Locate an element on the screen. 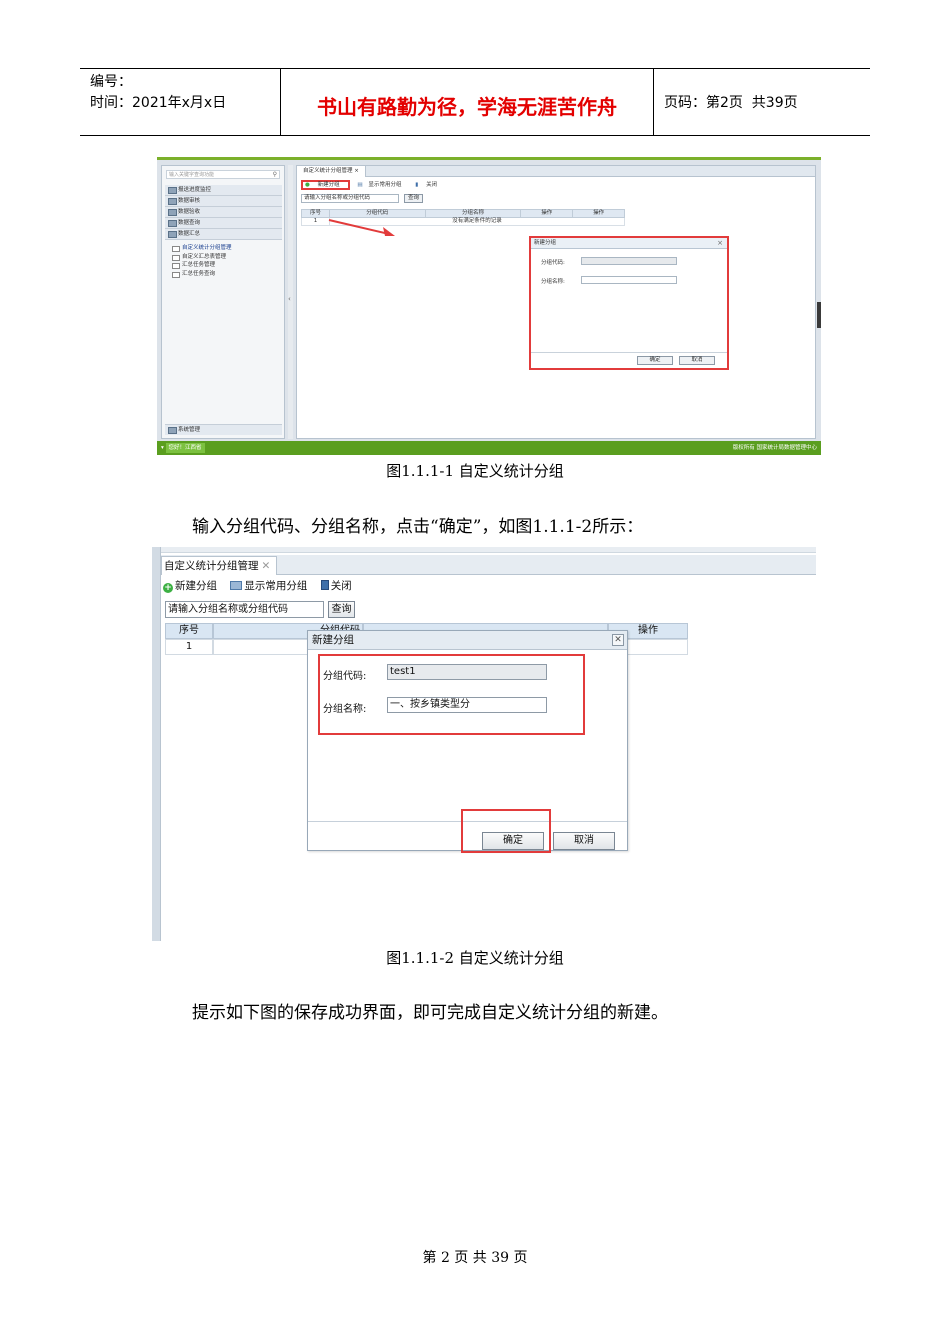  group-code-field is located at coordinates (629, 261).